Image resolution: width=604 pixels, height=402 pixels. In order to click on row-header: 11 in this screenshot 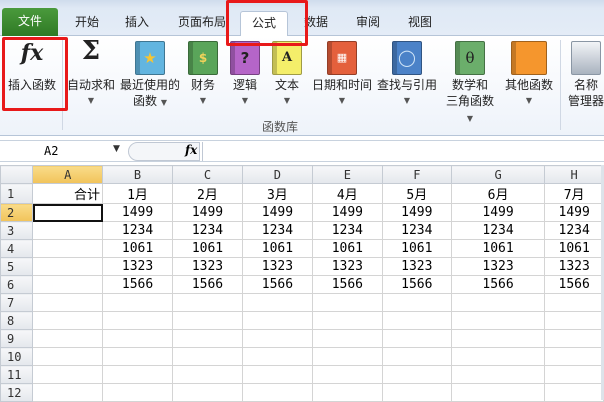, I will do `click(17, 374)`.